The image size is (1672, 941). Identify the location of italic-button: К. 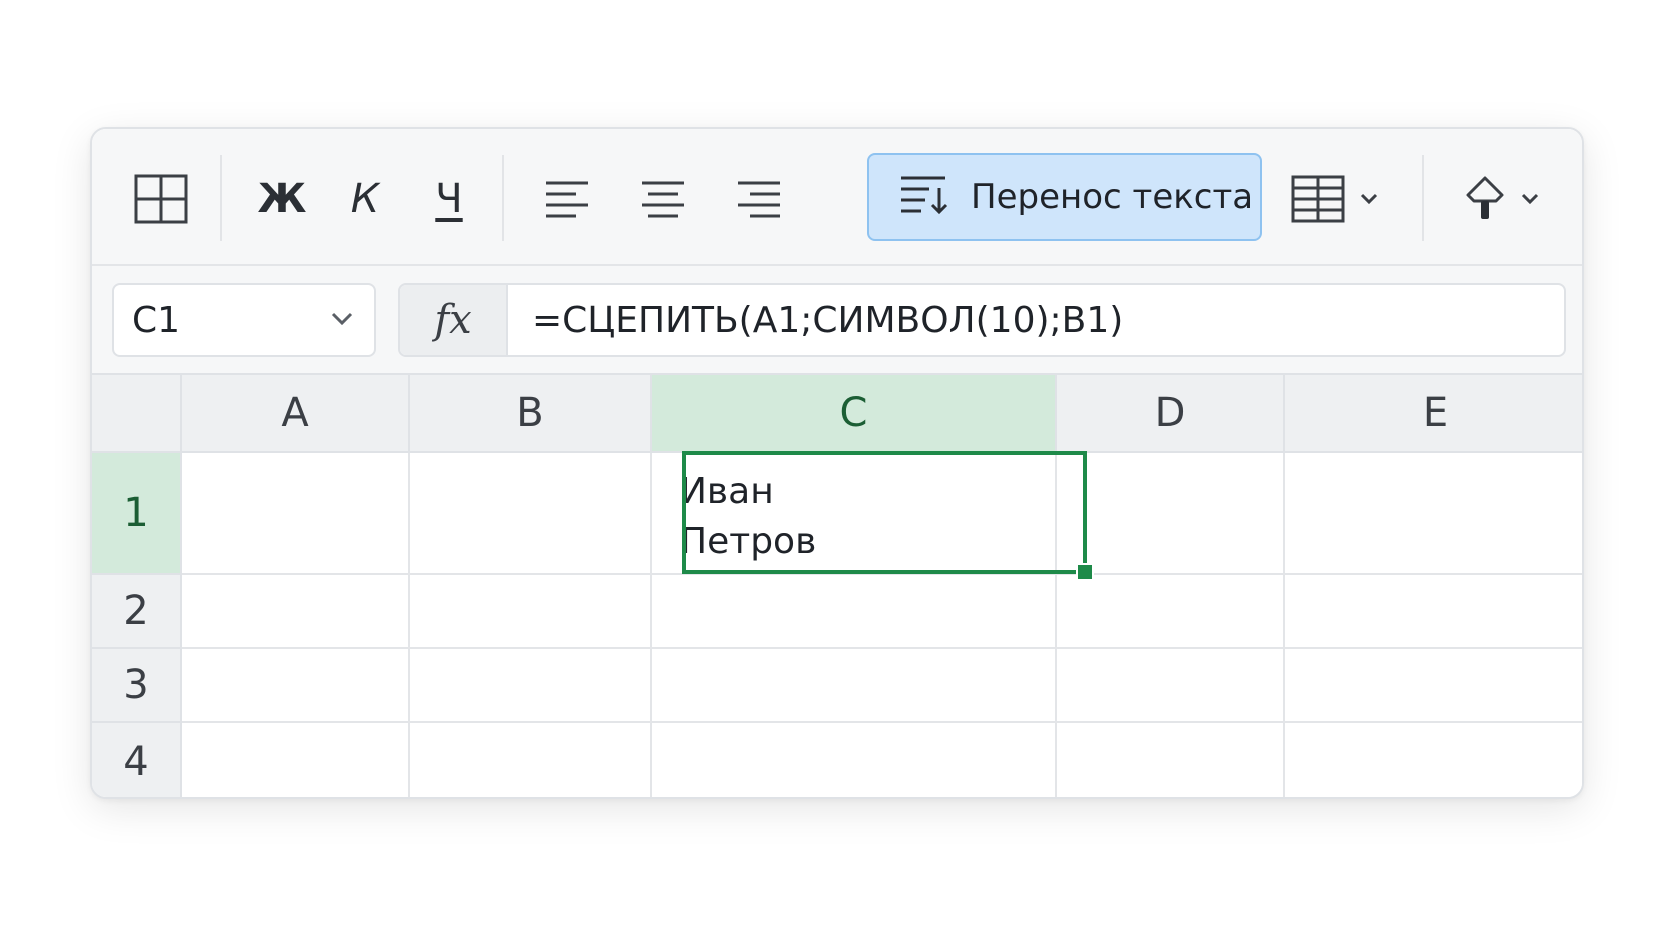
(365, 199).